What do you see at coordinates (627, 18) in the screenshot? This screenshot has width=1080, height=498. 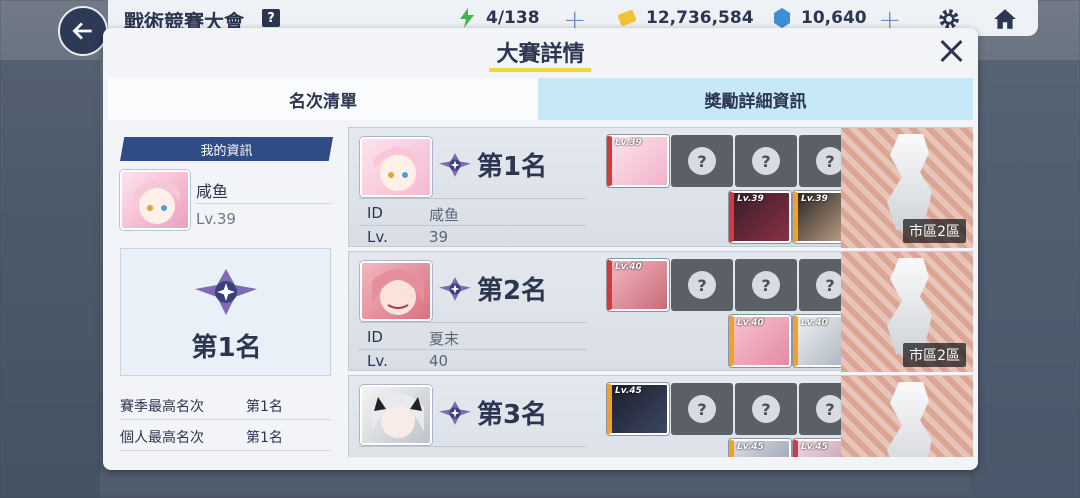 I see `coin-icon` at bounding box center [627, 18].